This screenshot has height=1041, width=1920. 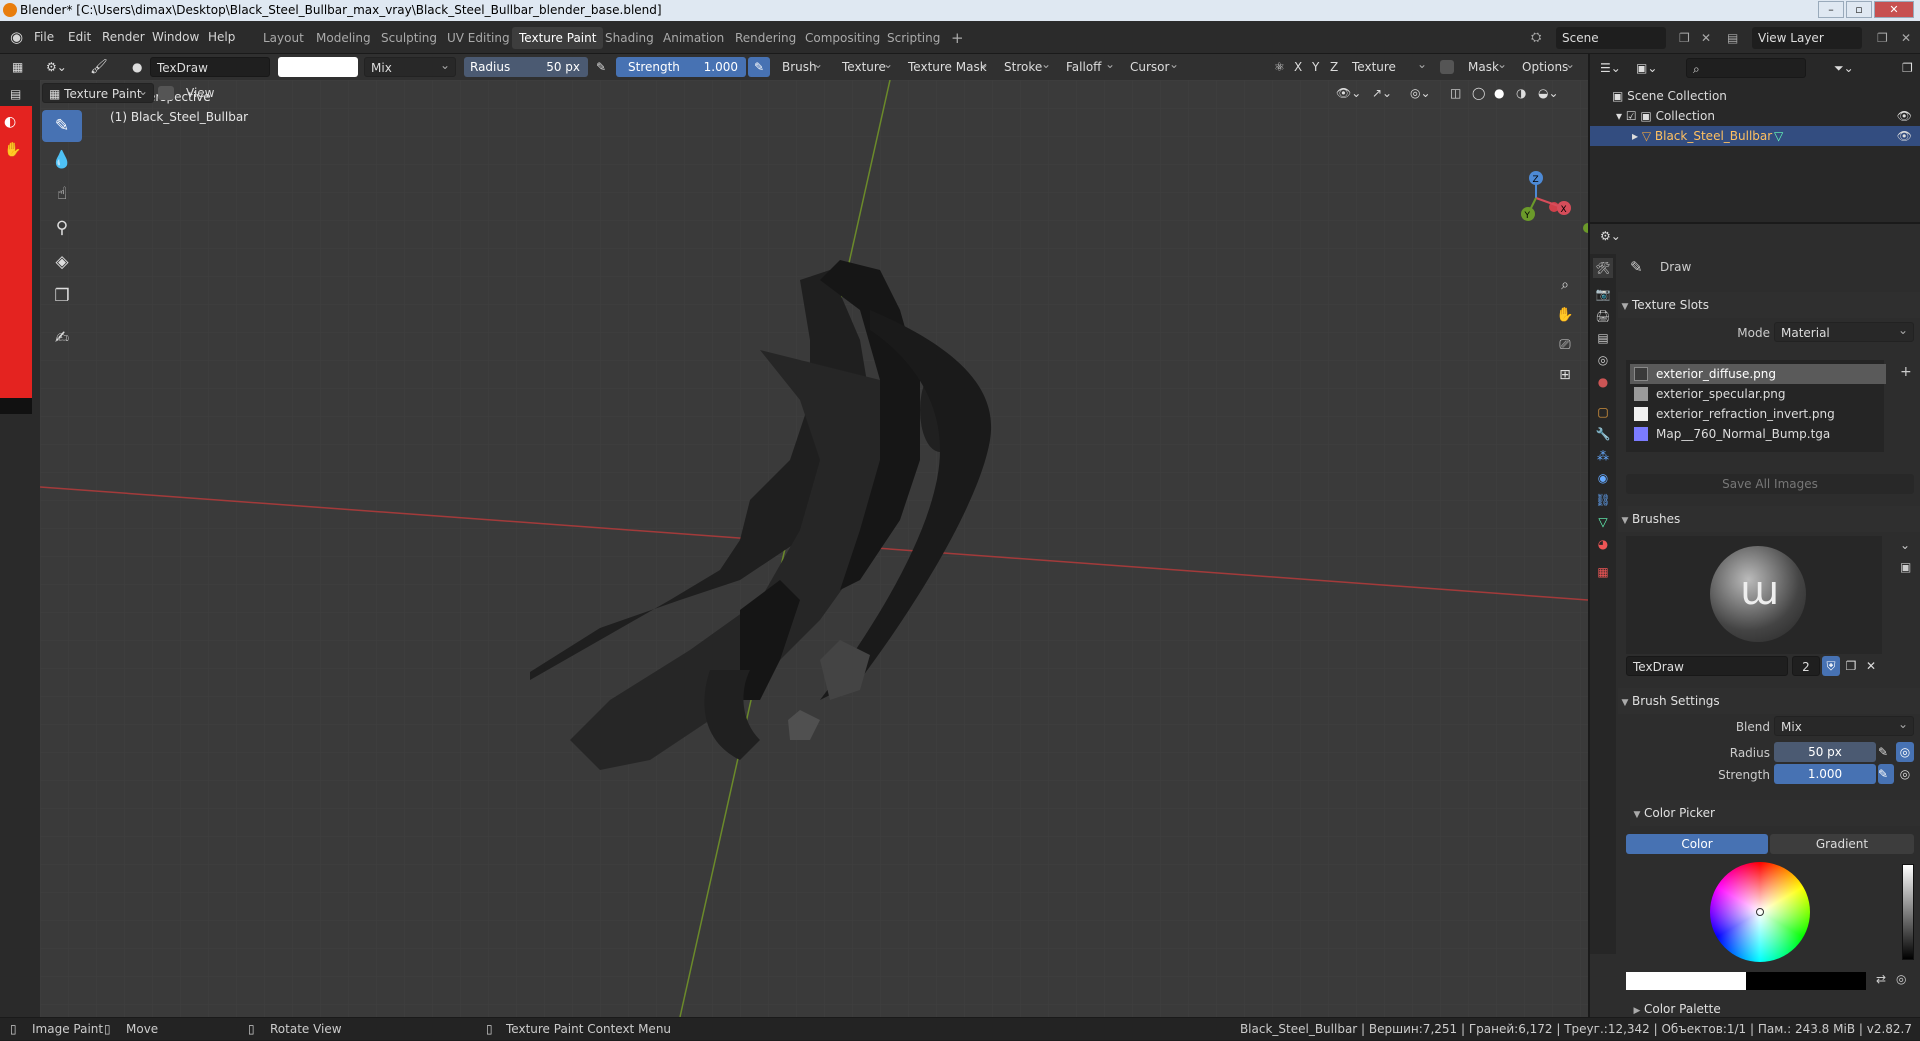 I want to click on save-all-images-button: Save All Images, so click(x=1770, y=484).